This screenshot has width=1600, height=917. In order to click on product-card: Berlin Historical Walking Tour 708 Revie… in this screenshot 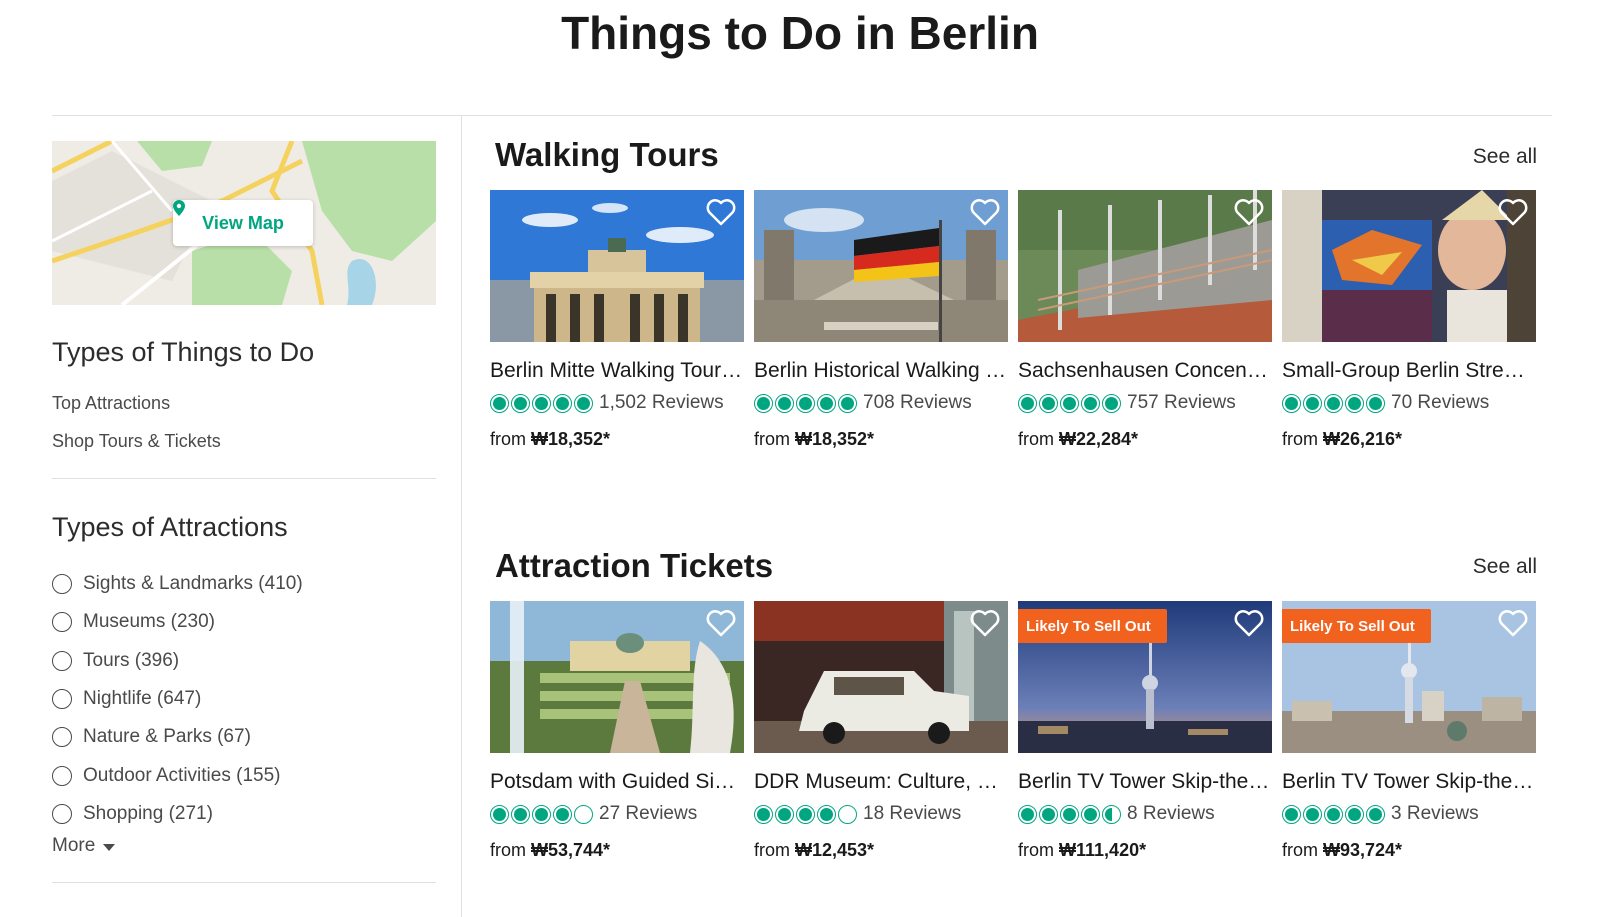, I will do `click(881, 320)`.